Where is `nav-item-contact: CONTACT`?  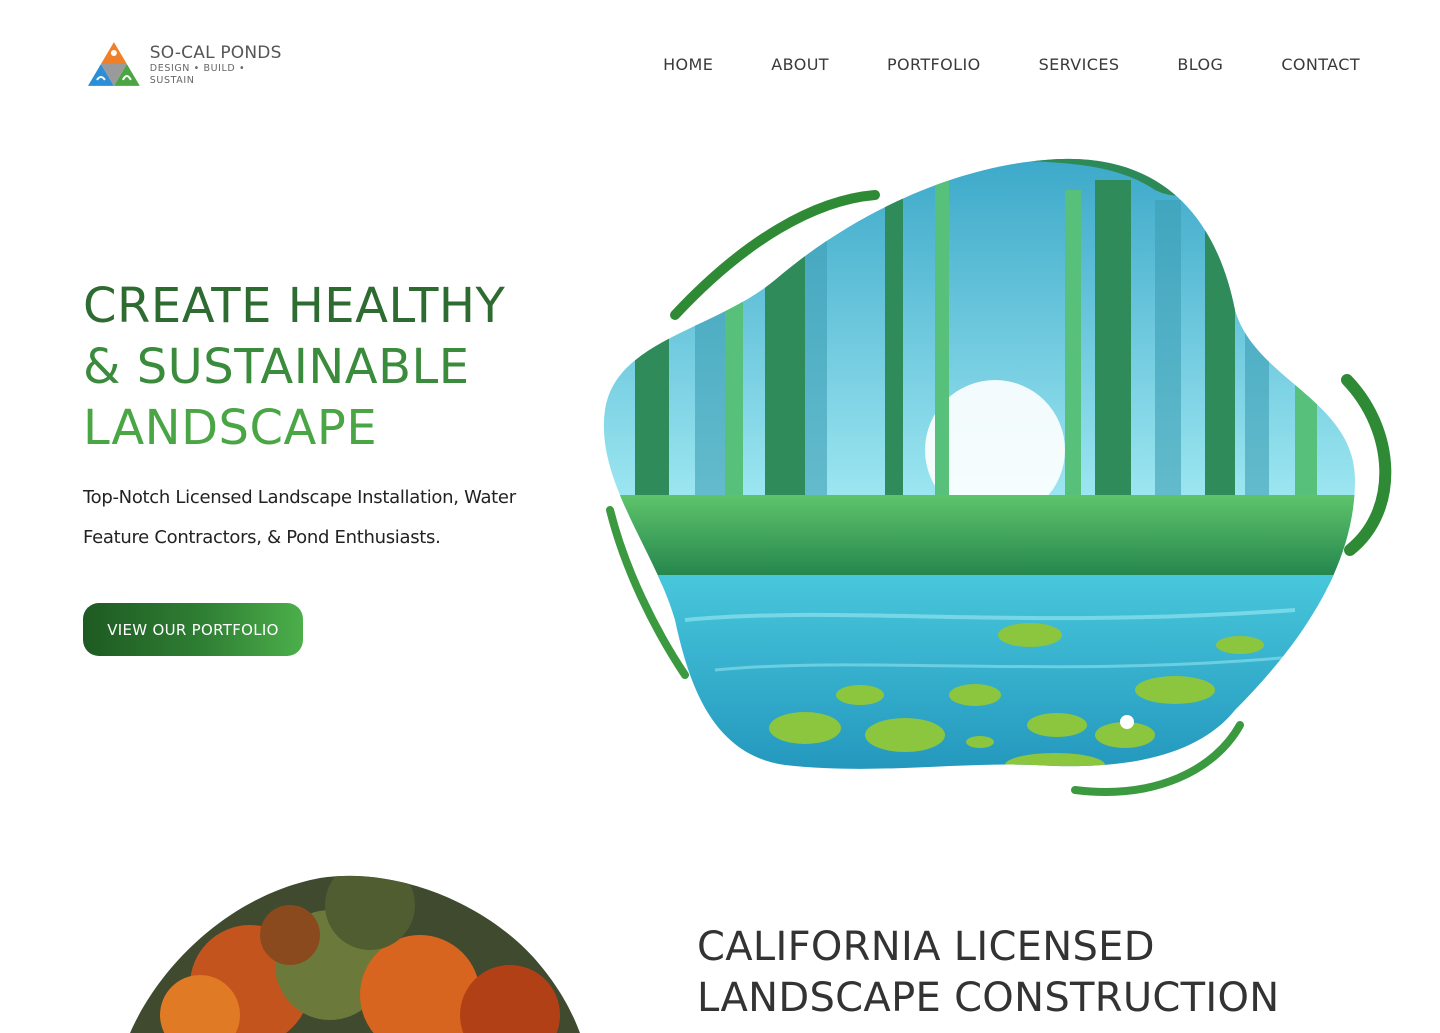
nav-item-contact: CONTACT is located at coordinates (1320, 64).